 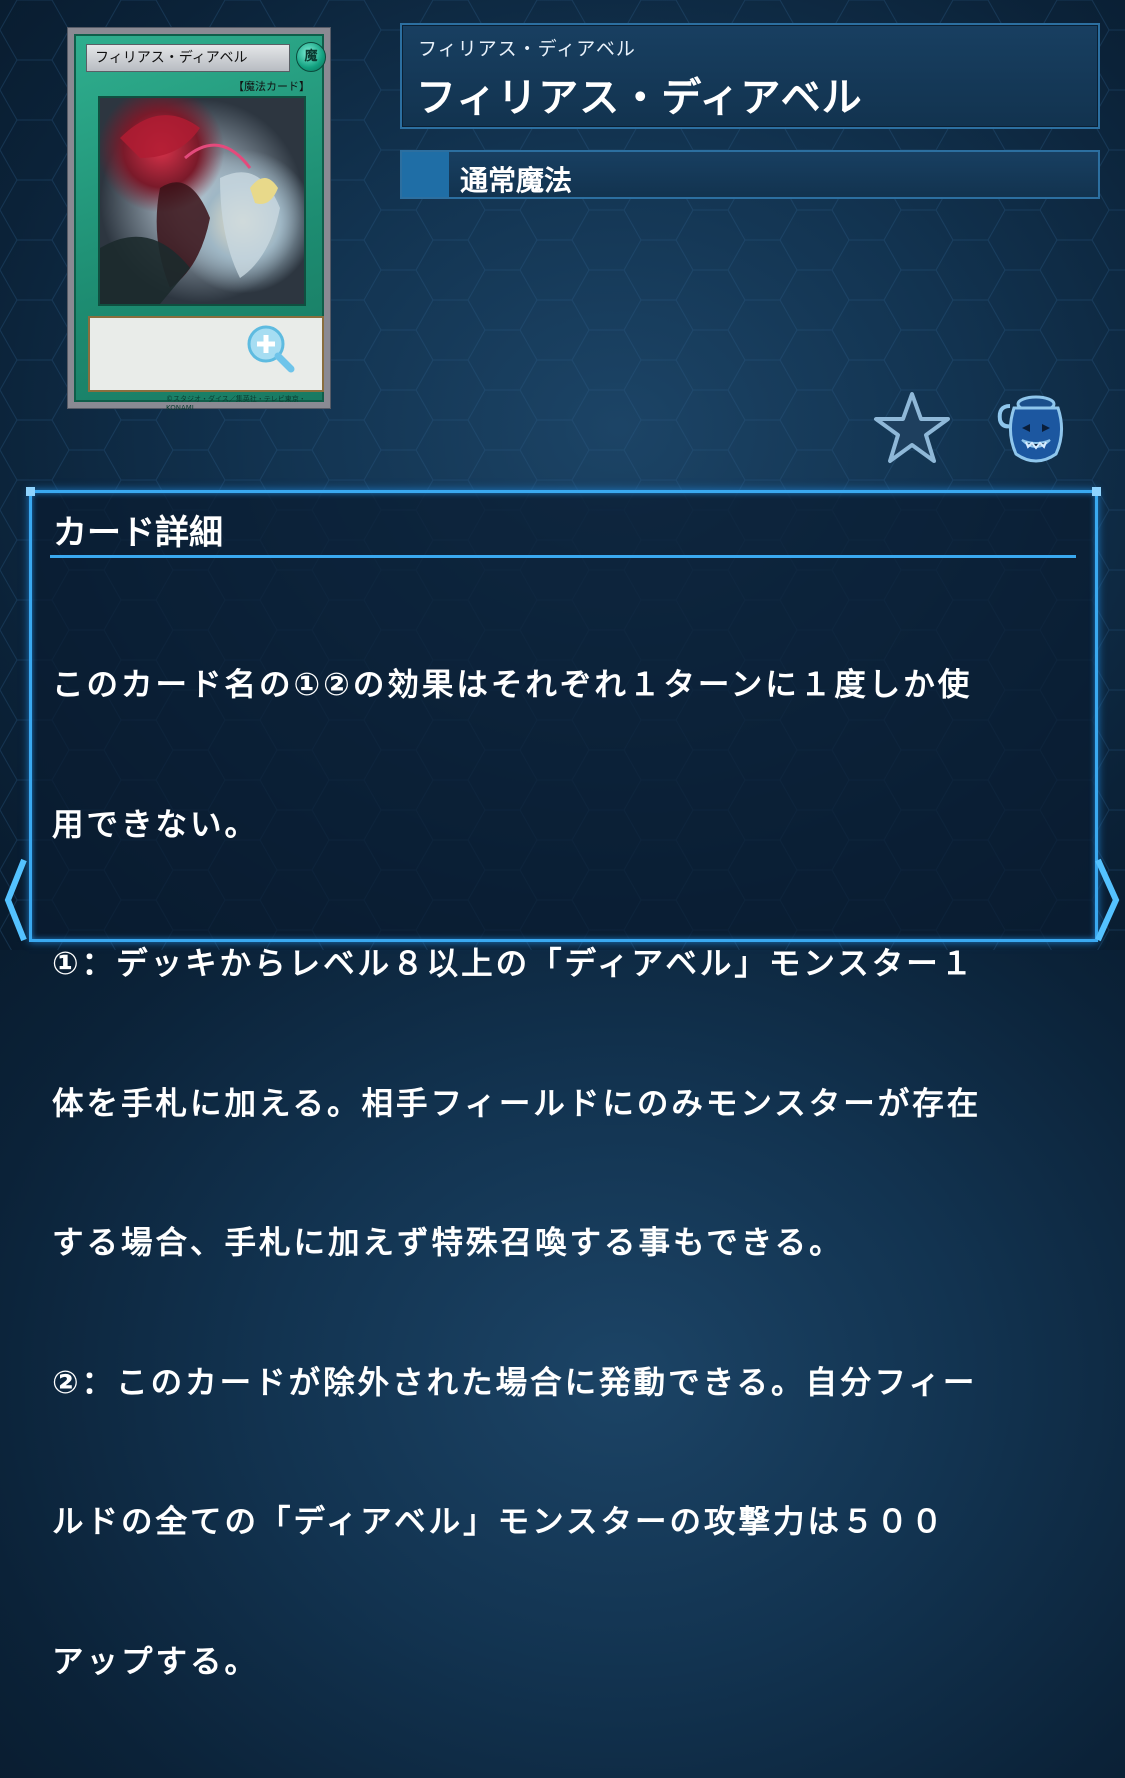 I want to click on effect-line: 体を手札に加える。相手フィールドにのみモンスターが存在, so click(x=517, y=1103).